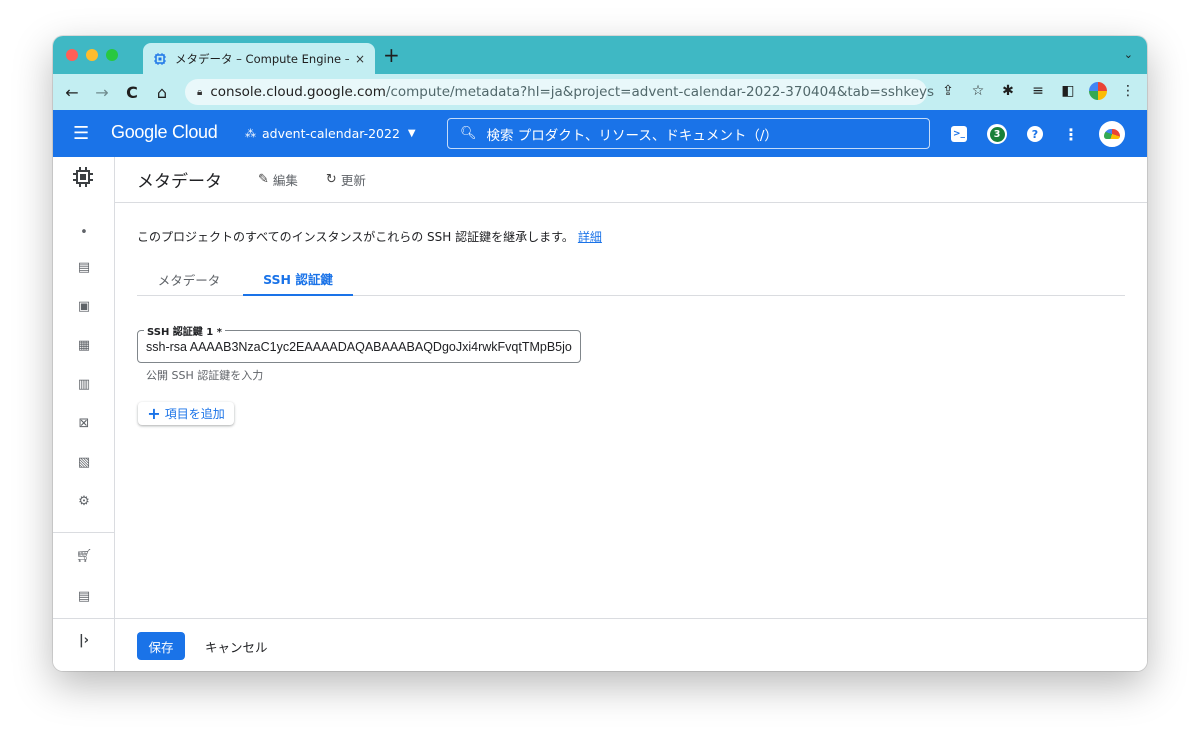 Image resolution: width=1200 pixels, height=742 pixels. I want to click on refresh-icon: ↻, so click(331, 179).